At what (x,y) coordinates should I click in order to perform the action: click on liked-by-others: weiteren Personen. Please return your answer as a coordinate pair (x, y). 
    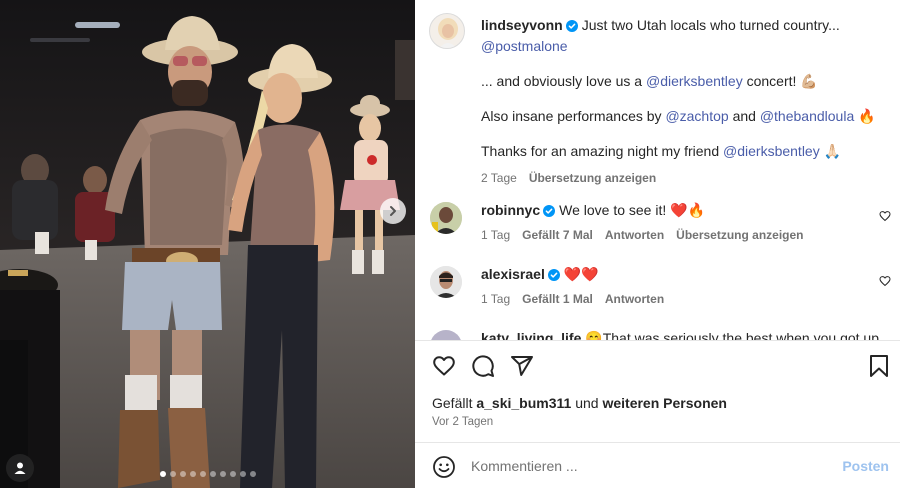
    Looking at the image, I should click on (664, 403).